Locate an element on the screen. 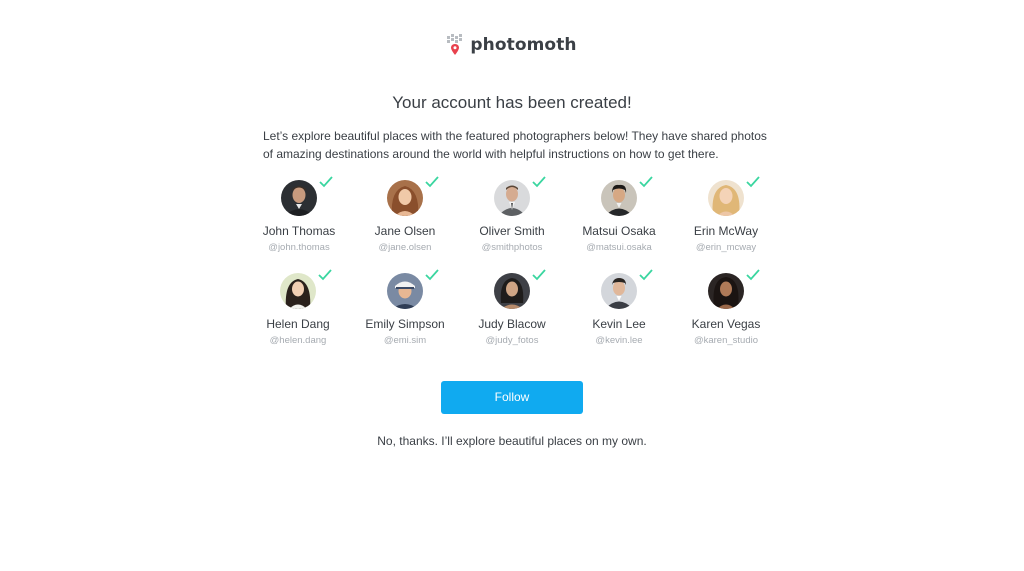 The height and width of the screenshot is (571, 1024). photographer-name: Oliver Smith is located at coordinates (512, 231).